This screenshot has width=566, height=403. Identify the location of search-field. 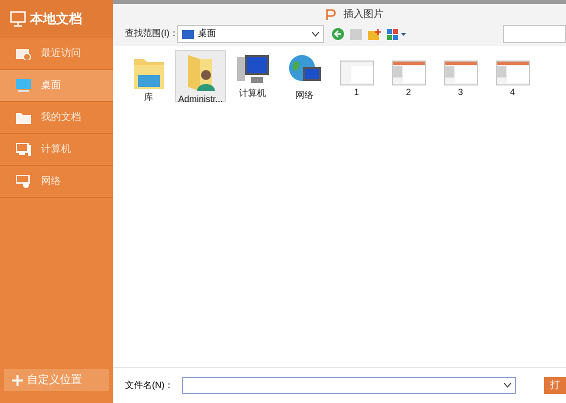
(534, 34).